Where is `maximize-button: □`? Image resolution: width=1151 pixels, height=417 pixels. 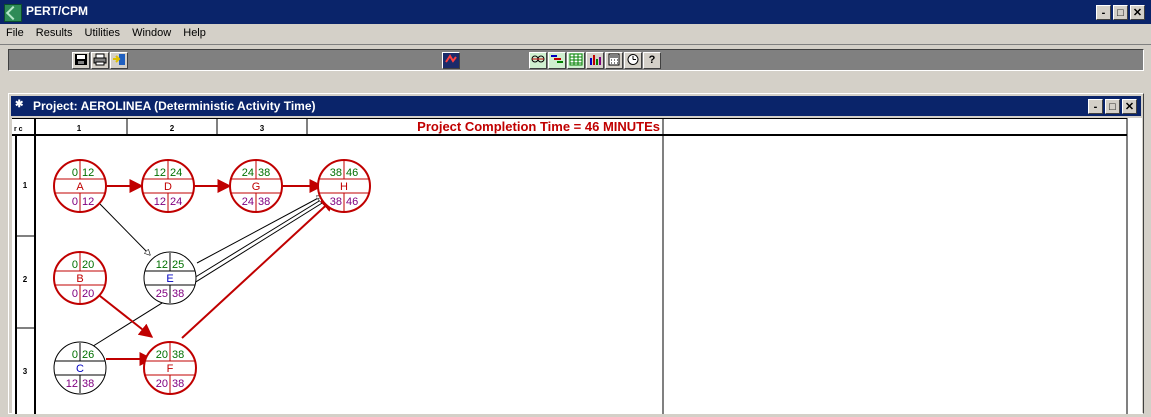 maximize-button: □ is located at coordinates (1120, 12).